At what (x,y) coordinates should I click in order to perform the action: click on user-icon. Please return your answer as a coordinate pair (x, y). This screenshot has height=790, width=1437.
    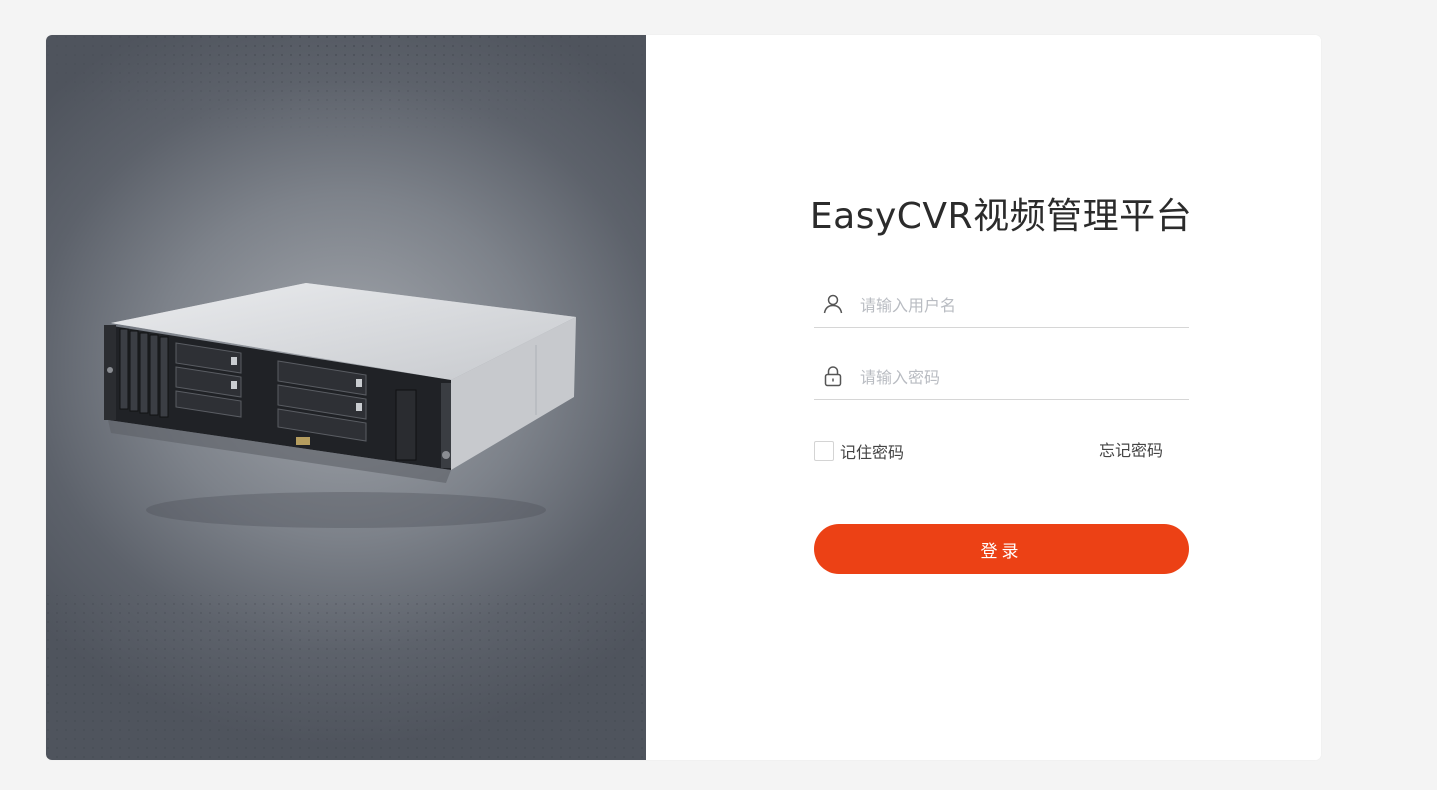
    Looking at the image, I should click on (833, 304).